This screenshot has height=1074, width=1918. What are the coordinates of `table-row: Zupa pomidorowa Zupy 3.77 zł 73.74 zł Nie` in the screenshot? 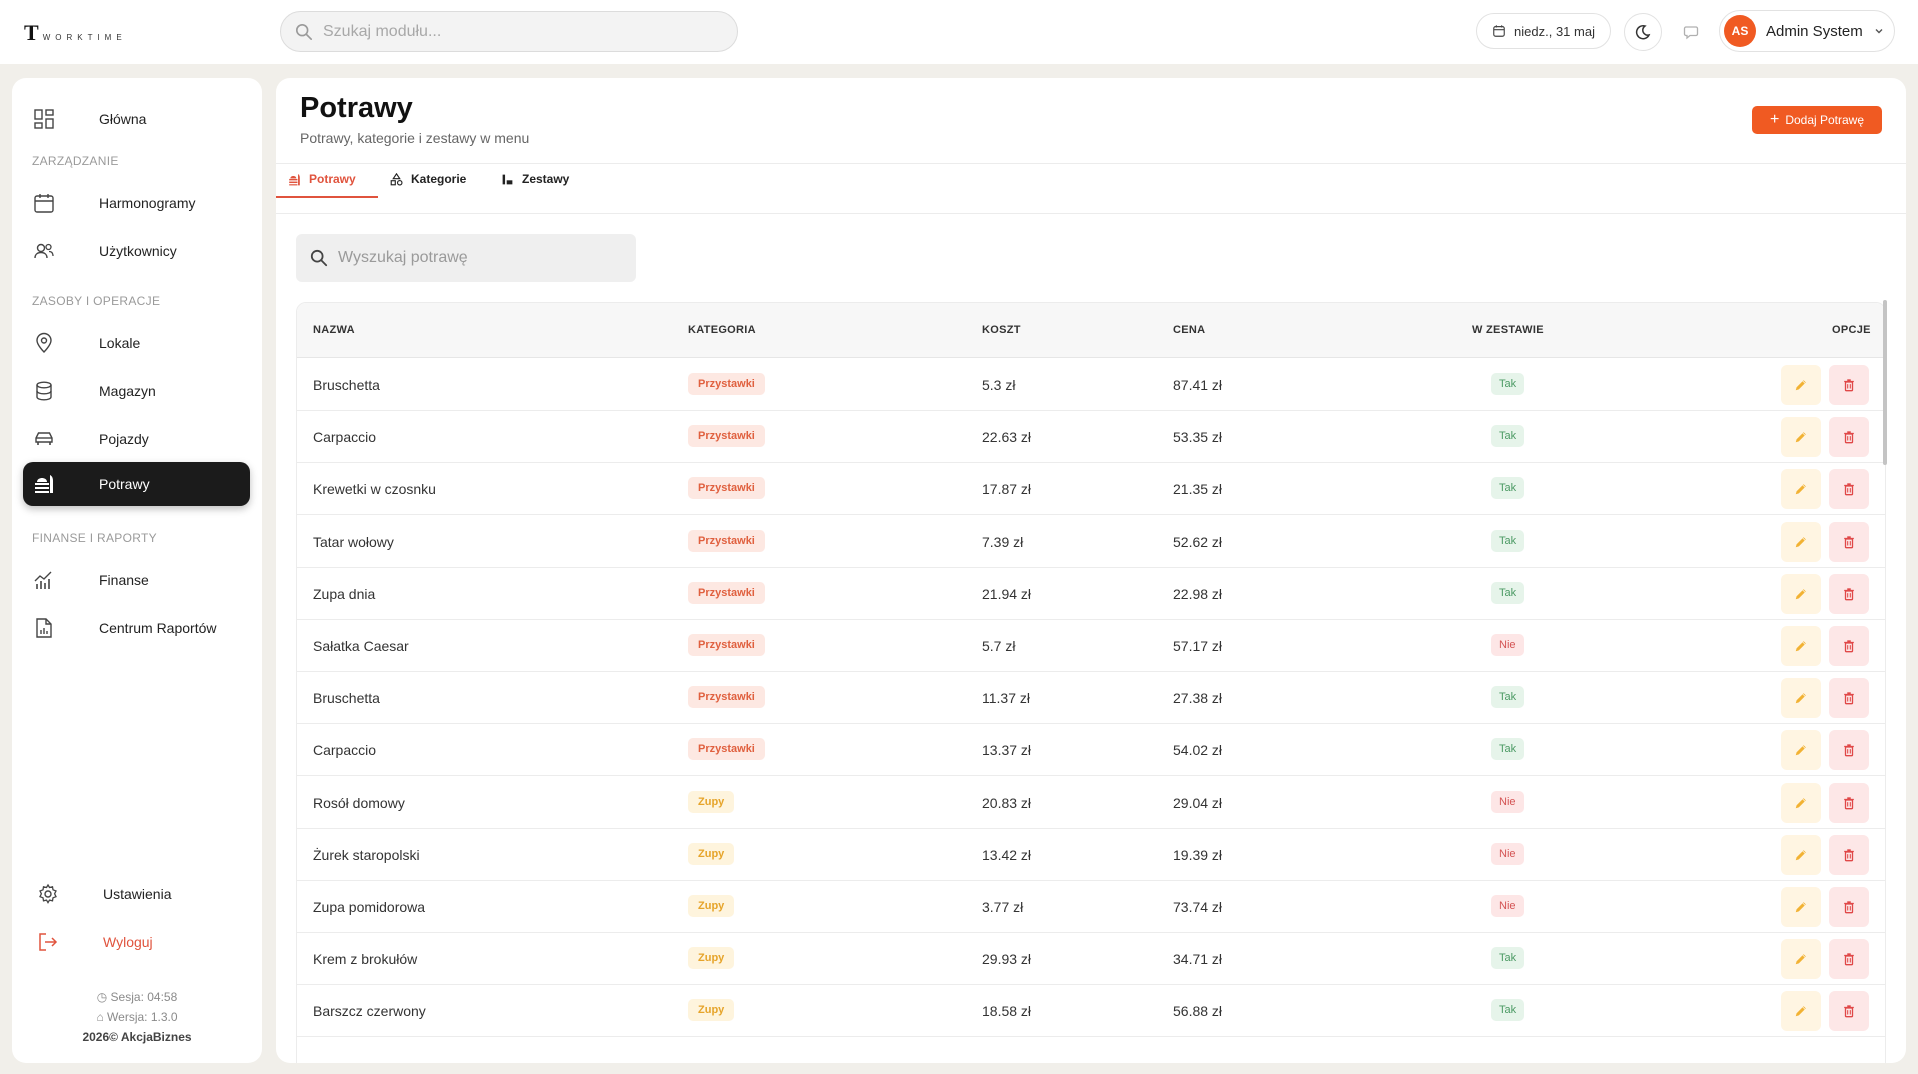 It's located at (1091, 907).